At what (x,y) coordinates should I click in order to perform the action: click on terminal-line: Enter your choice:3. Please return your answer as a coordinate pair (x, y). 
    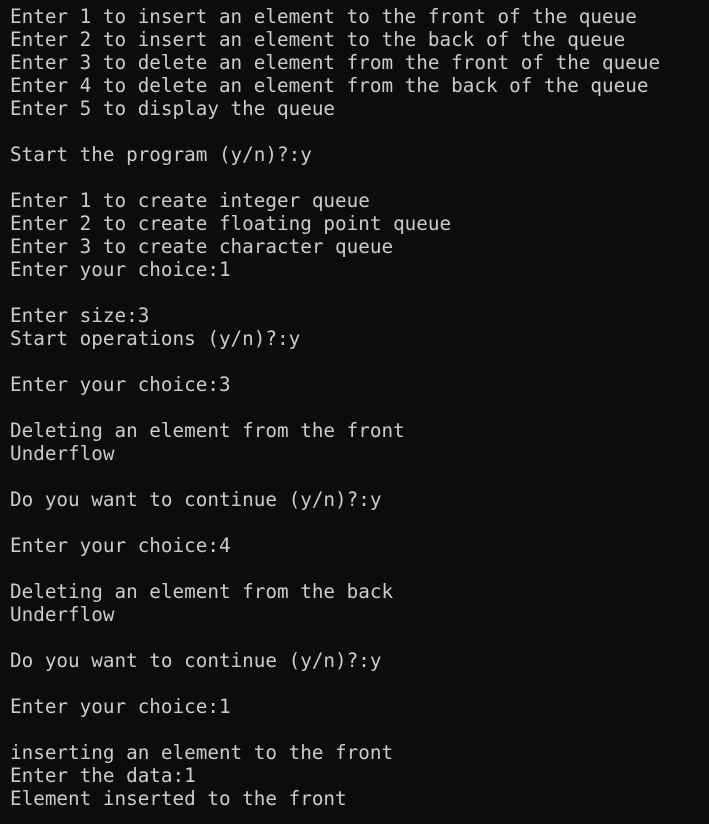
    Looking at the image, I should click on (120, 384).